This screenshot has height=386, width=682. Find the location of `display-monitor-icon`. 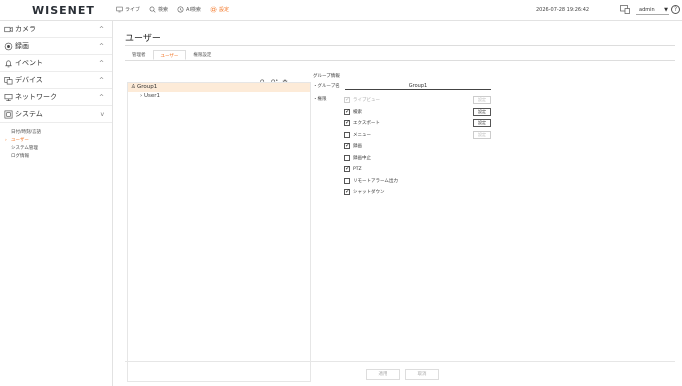

display-monitor-icon is located at coordinates (625, 9).